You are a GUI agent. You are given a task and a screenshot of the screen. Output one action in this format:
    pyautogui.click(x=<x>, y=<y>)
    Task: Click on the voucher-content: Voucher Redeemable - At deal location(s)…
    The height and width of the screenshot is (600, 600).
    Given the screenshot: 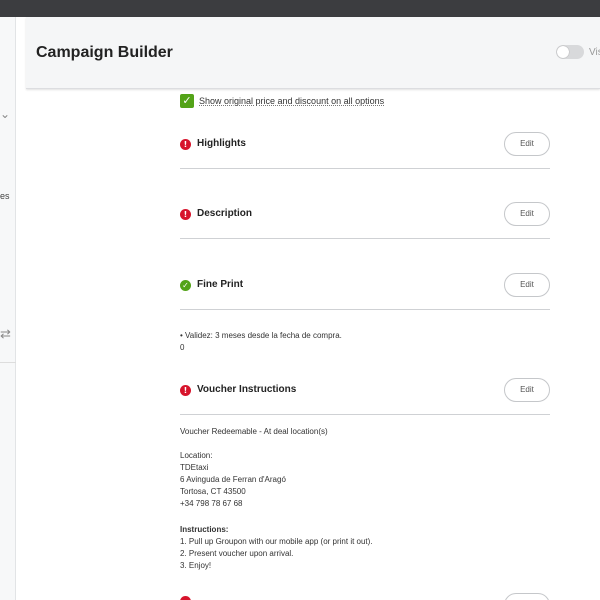 What is the action you would take?
    pyautogui.click(x=276, y=499)
    